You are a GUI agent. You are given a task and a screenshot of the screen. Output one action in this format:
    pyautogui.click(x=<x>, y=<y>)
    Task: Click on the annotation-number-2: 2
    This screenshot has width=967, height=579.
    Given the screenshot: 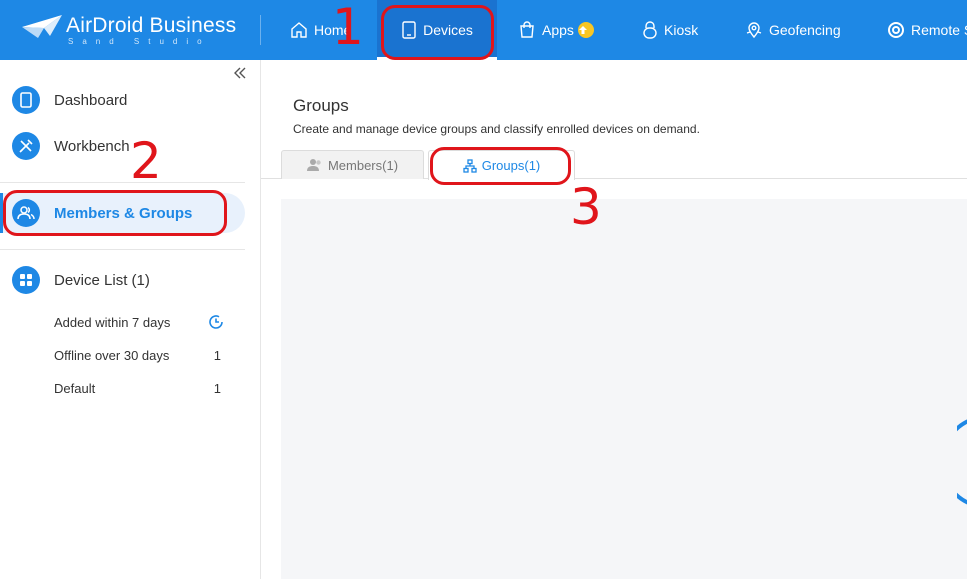 What is the action you would take?
    pyautogui.click(x=146, y=161)
    